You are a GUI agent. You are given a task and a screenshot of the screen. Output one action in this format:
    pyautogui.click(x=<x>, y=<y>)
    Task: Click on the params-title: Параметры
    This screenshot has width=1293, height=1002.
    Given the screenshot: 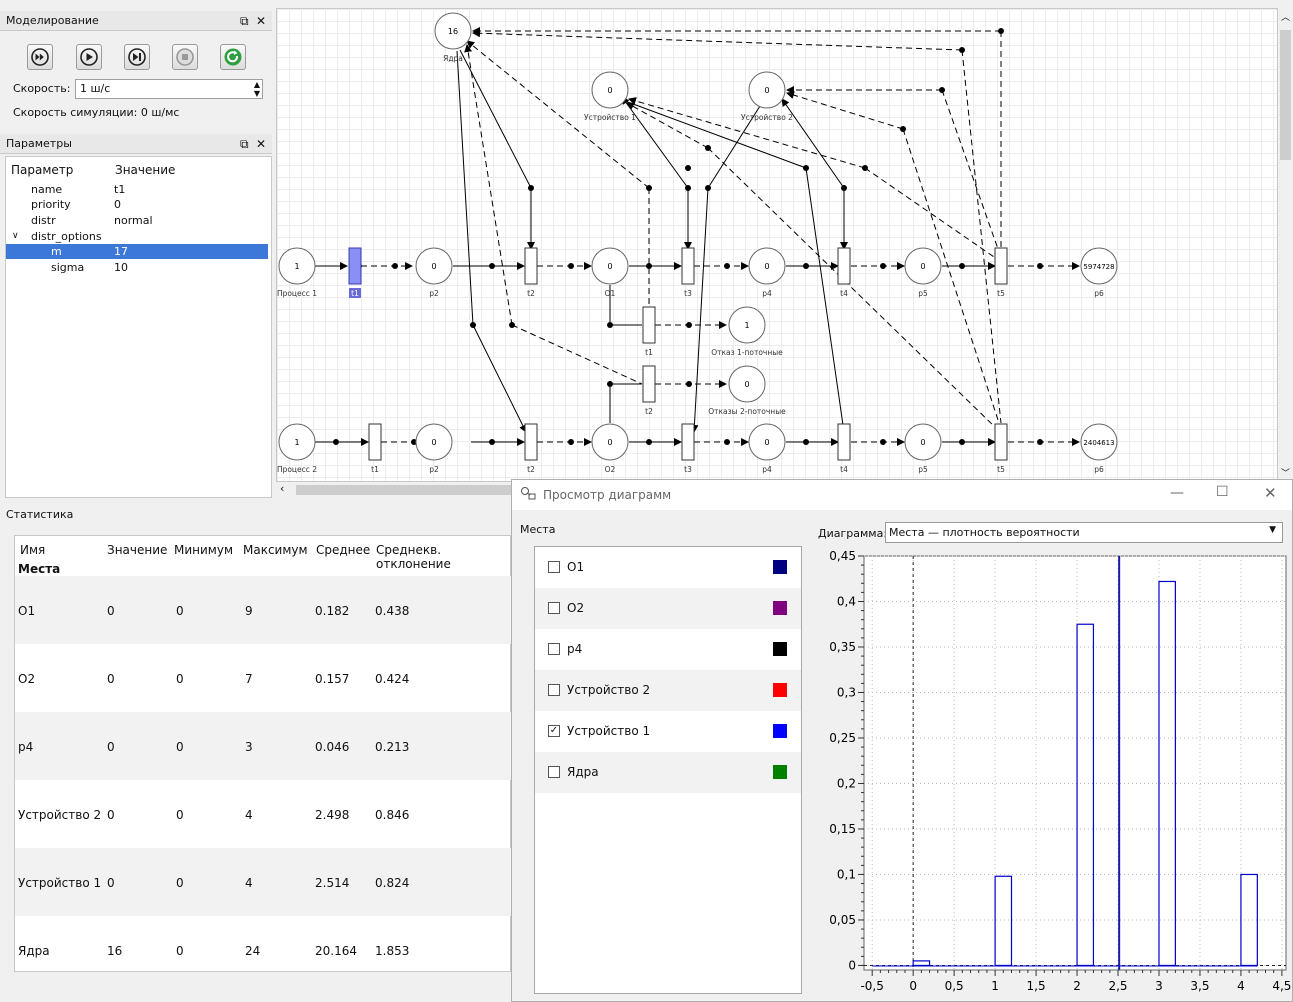 What is the action you would take?
    pyautogui.click(x=39, y=143)
    